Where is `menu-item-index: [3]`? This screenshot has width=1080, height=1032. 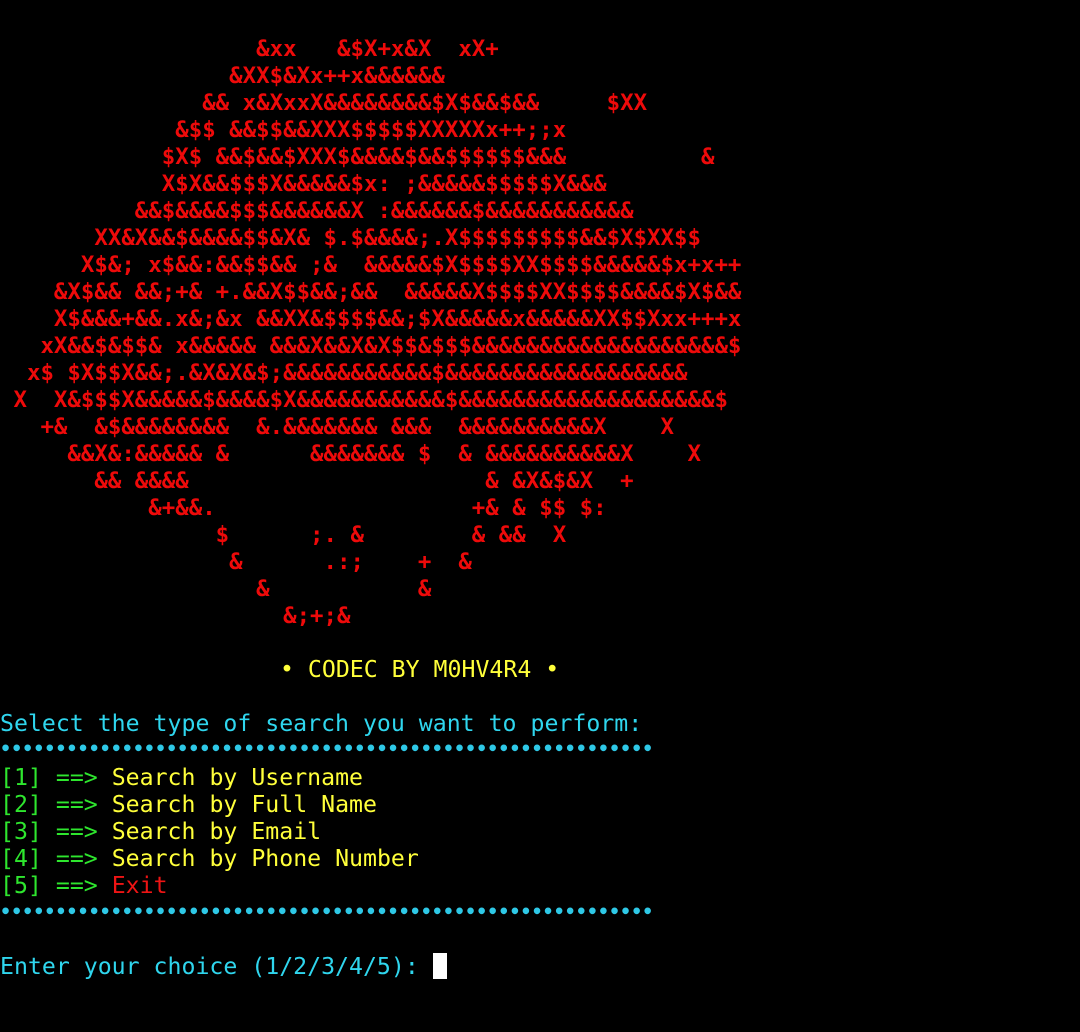 menu-item-index: [3] is located at coordinates (21, 831).